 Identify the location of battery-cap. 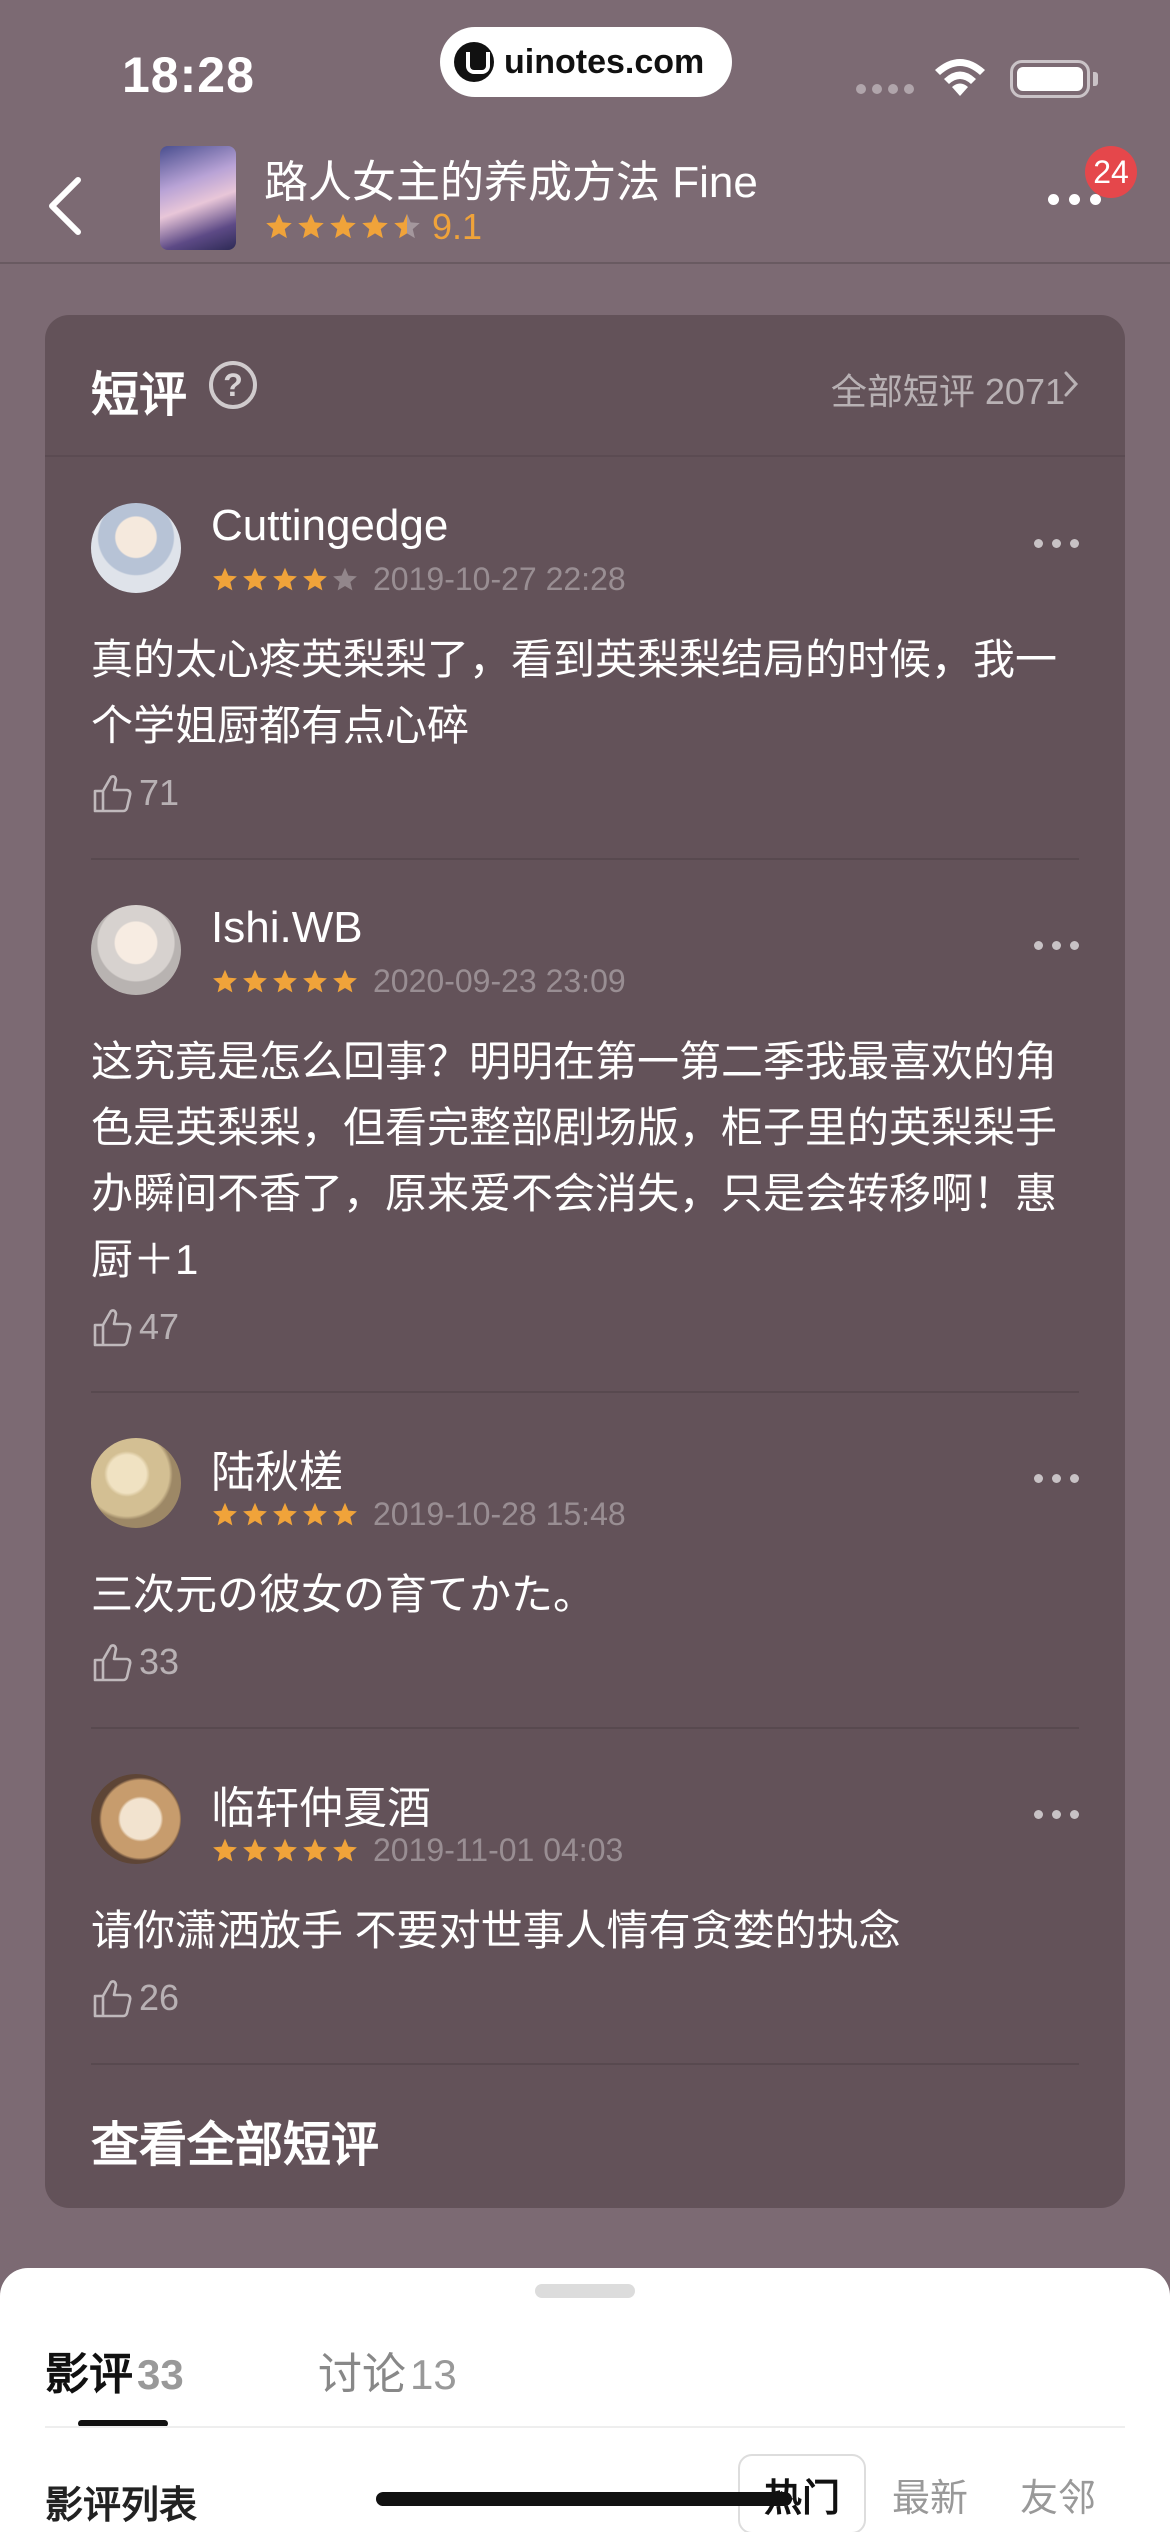
(1095, 79).